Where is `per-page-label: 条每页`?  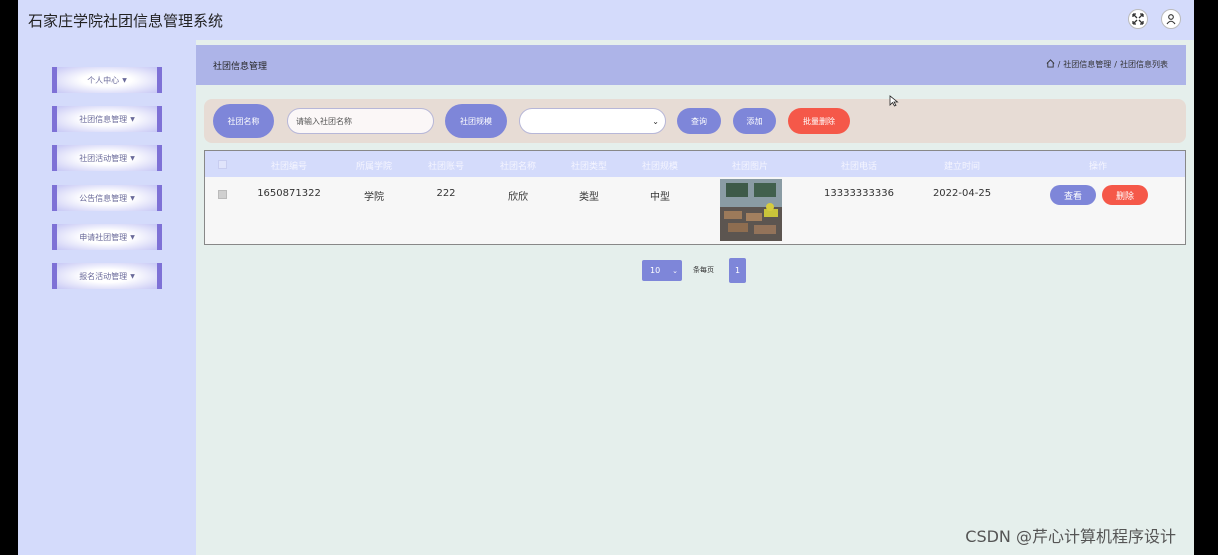
per-page-label: 条每页 is located at coordinates (703, 270).